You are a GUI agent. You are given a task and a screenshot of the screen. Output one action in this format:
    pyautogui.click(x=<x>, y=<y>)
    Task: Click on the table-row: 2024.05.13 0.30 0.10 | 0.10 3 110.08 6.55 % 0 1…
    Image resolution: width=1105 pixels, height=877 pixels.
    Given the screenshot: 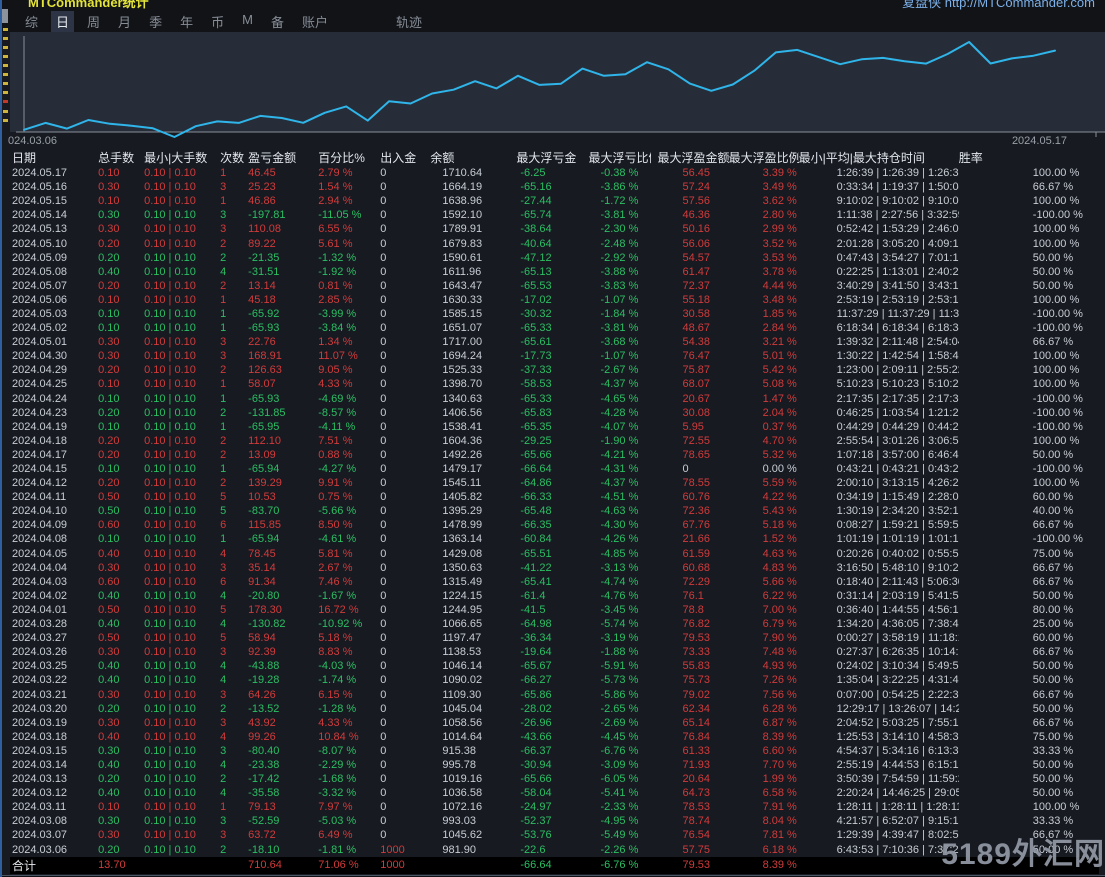 What is the action you would take?
    pyautogui.click(x=554, y=229)
    